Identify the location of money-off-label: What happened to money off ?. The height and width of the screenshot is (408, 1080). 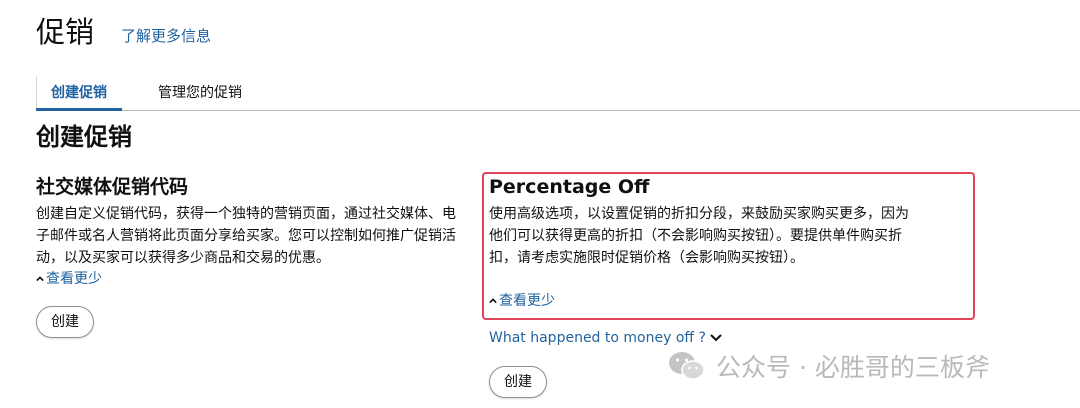
(597, 338).